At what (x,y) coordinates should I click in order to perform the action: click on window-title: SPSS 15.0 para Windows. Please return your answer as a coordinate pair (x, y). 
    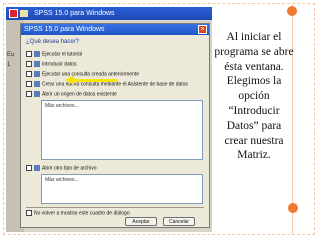
    Looking at the image, I should click on (74, 13).